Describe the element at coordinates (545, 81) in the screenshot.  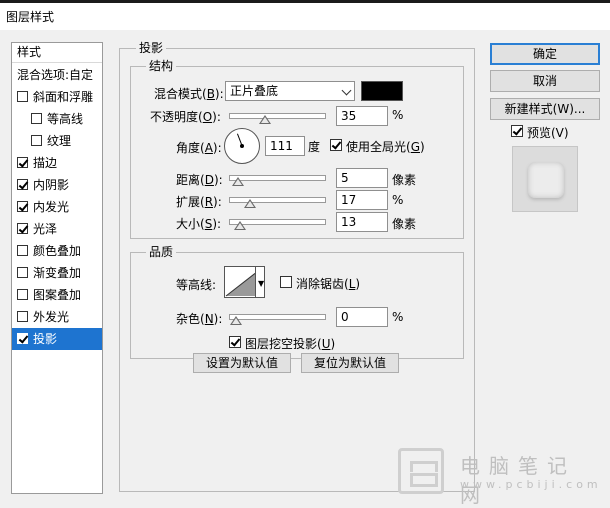
I see `cancel-button: 取消` at that location.